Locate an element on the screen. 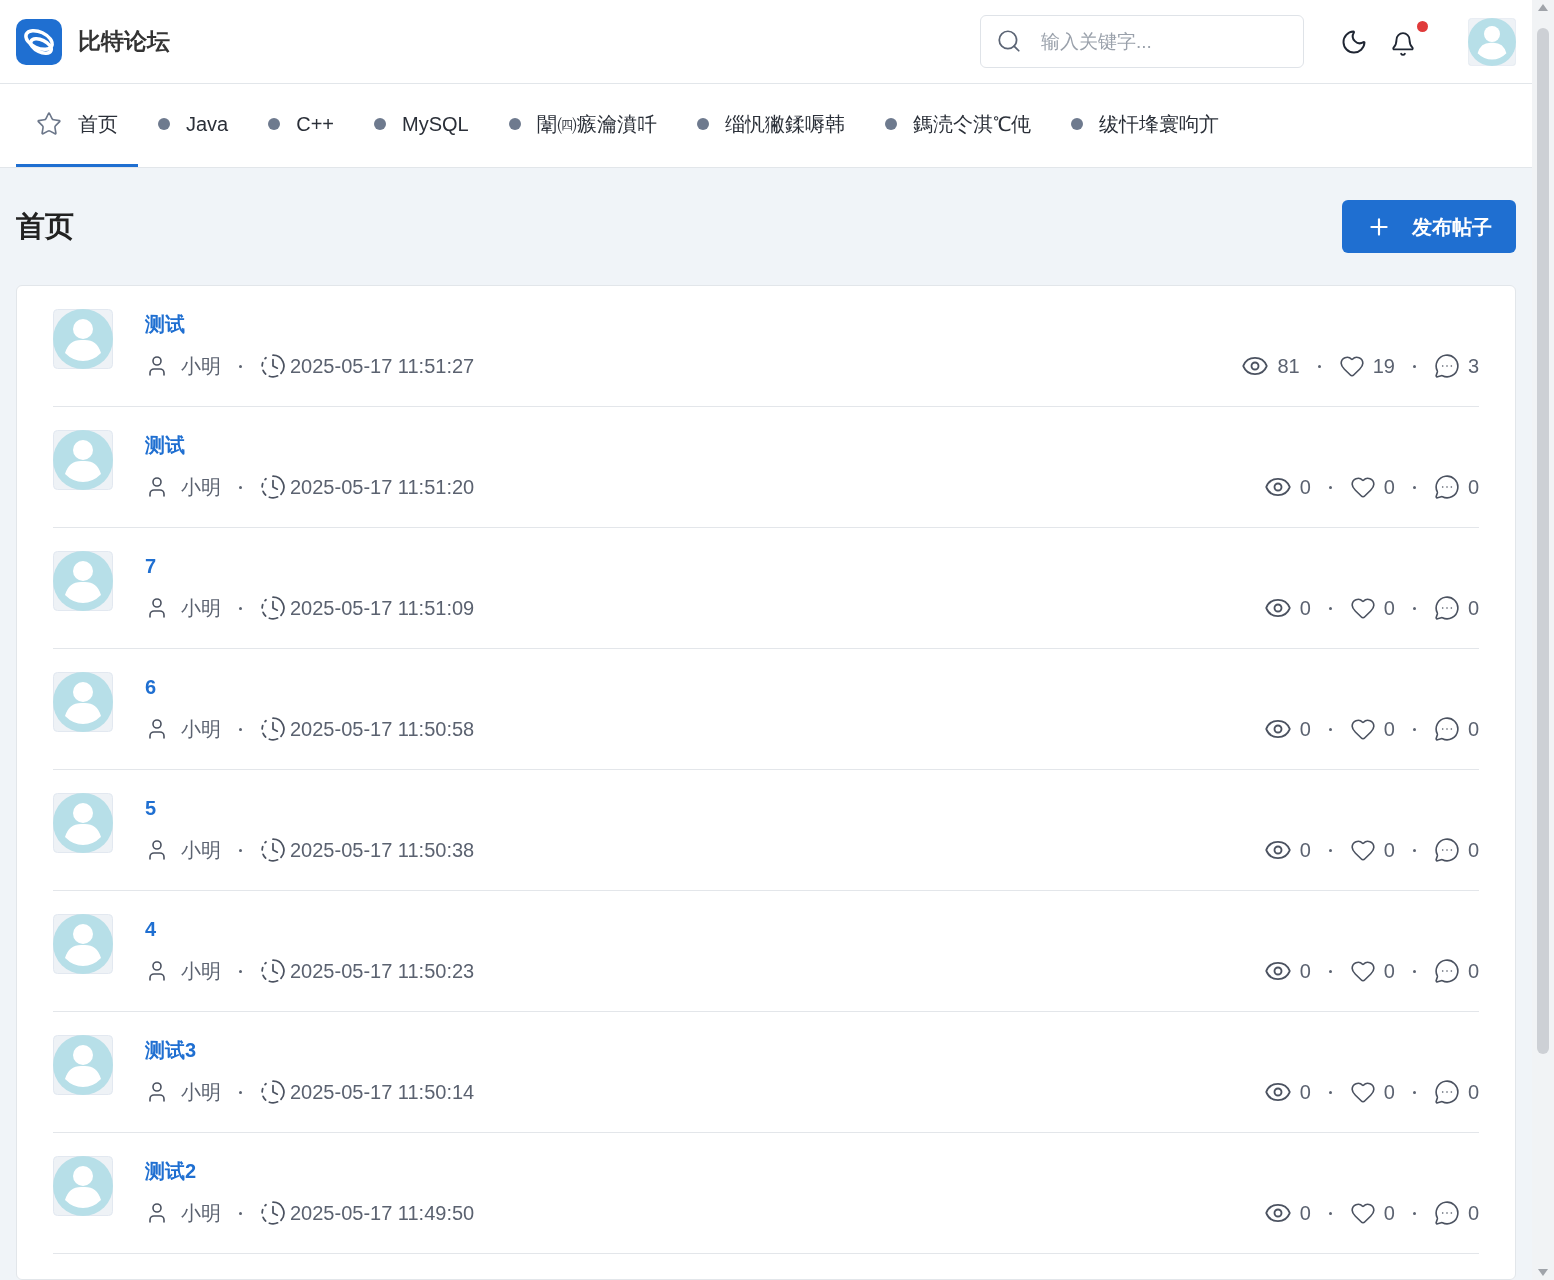 The image size is (1554, 1280). post-time: 2025-05-17 11:50:23 is located at coordinates (382, 971).